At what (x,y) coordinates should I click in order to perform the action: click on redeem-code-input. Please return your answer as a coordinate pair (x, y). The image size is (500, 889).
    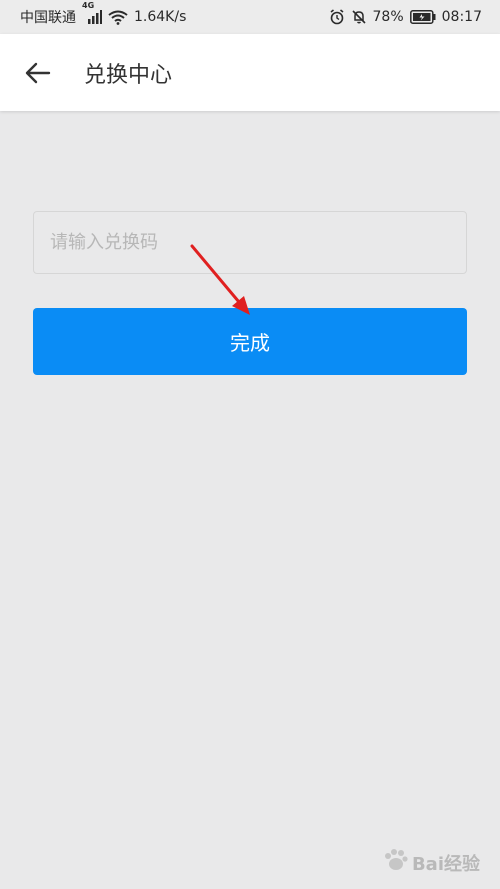
    Looking at the image, I should click on (250, 242).